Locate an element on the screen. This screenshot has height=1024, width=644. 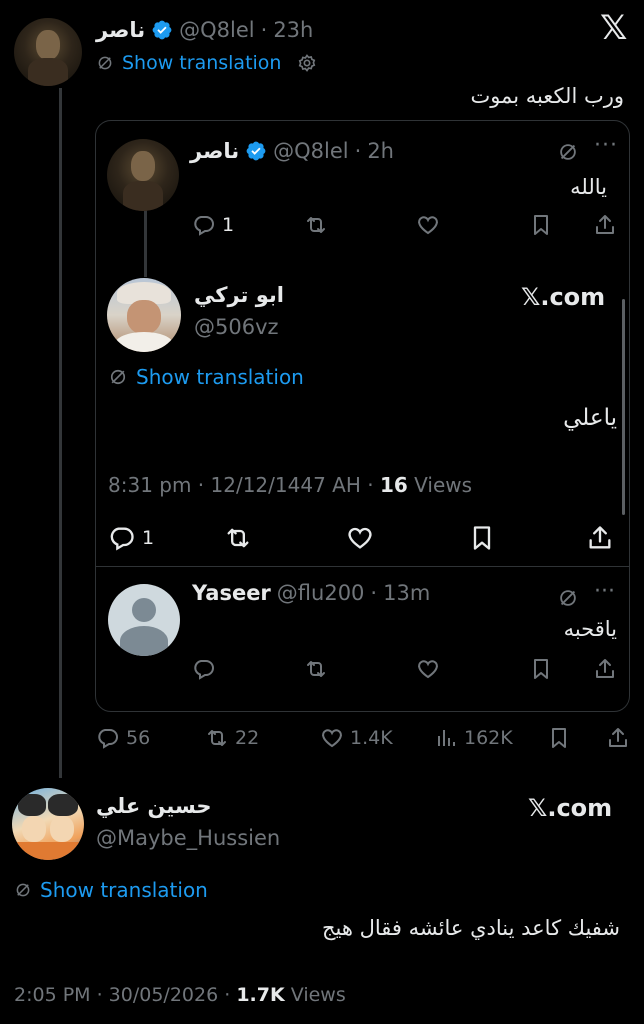
tweet-timestamp: 2:05 PM · 30/05/2026 · 1.7K Views is located at coordinates (180, 995).